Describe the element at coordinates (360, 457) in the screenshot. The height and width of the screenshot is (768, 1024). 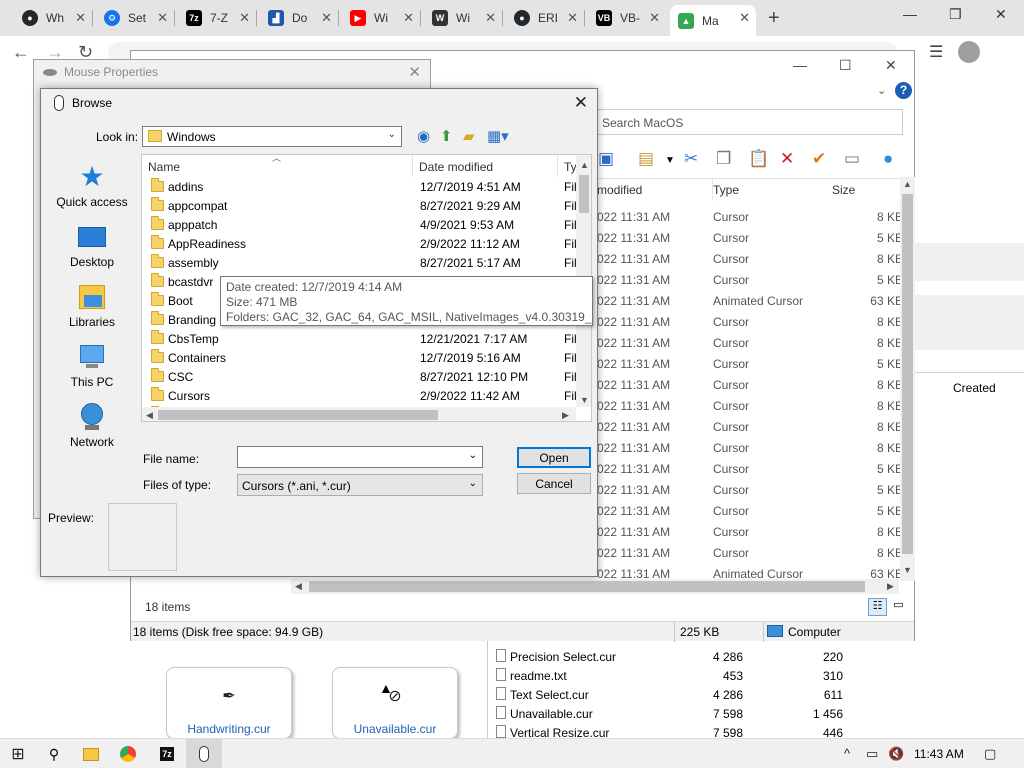
I see `file-name-input: ⌄` at that location.